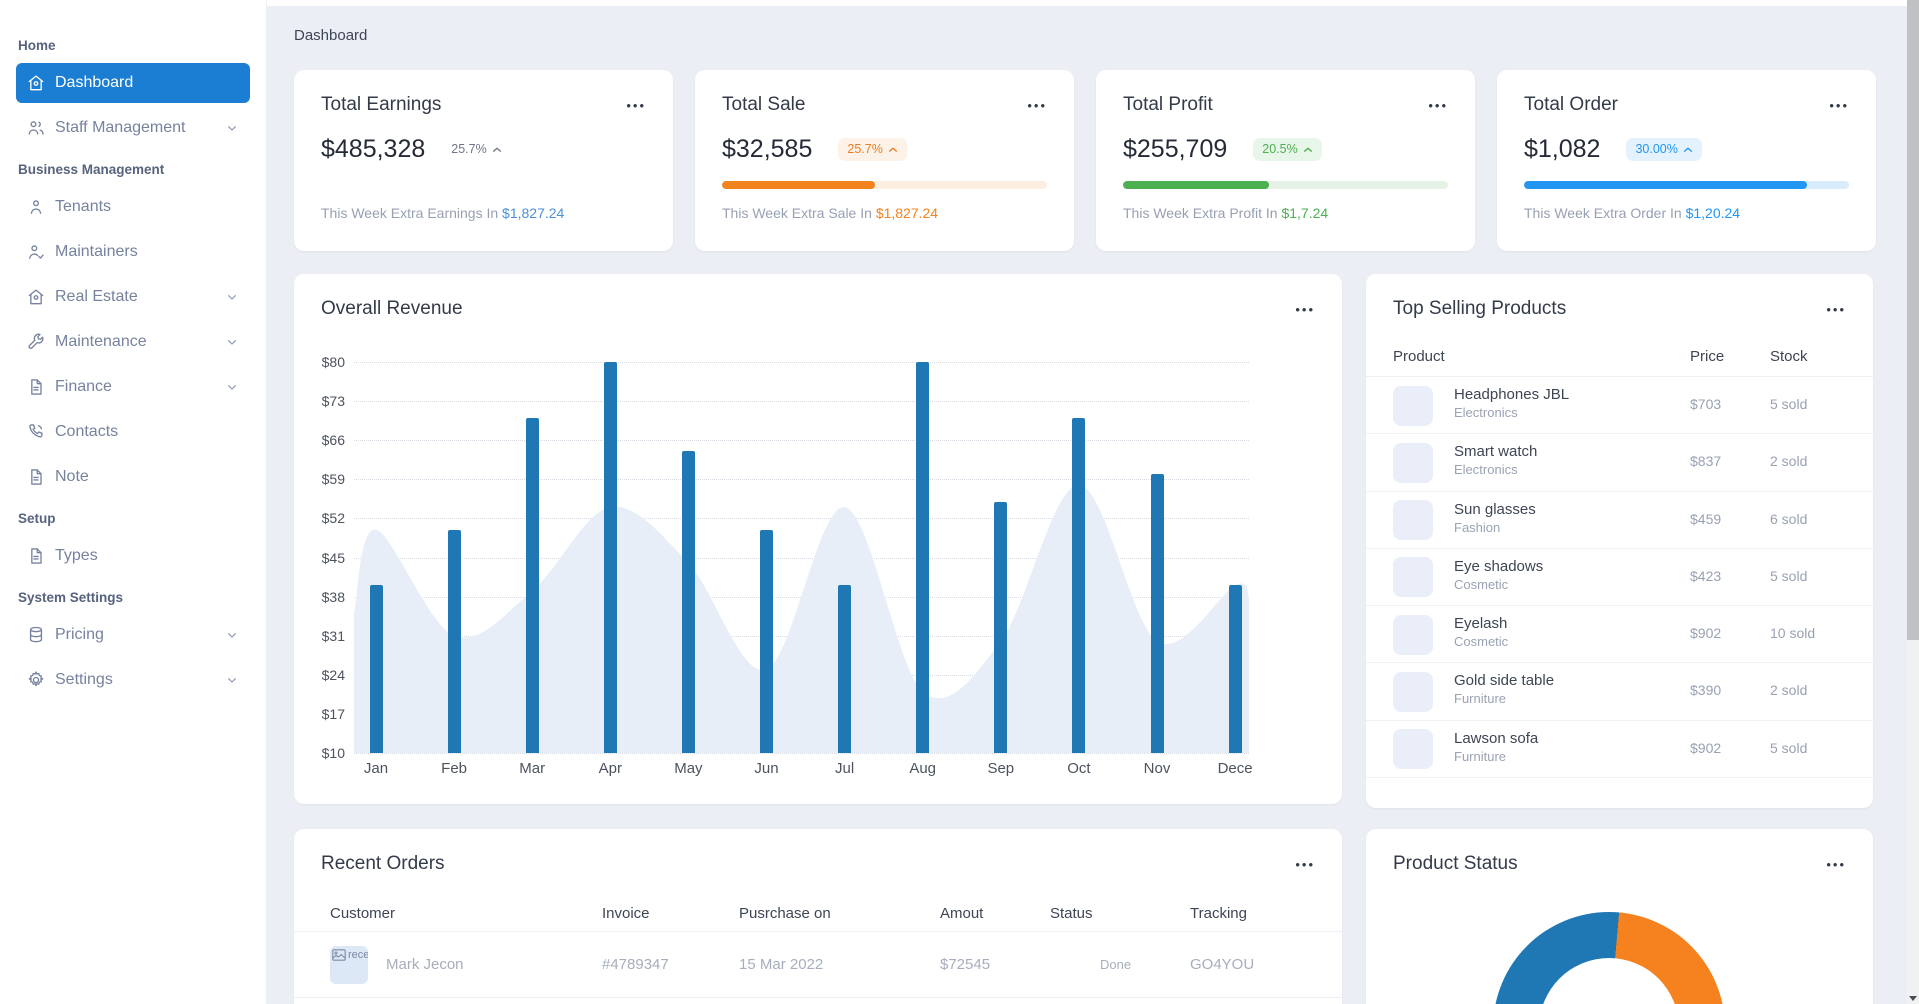 This screenshot has width=1919, height=1004. I want to click on column-status: Status, so click(1071, 913).